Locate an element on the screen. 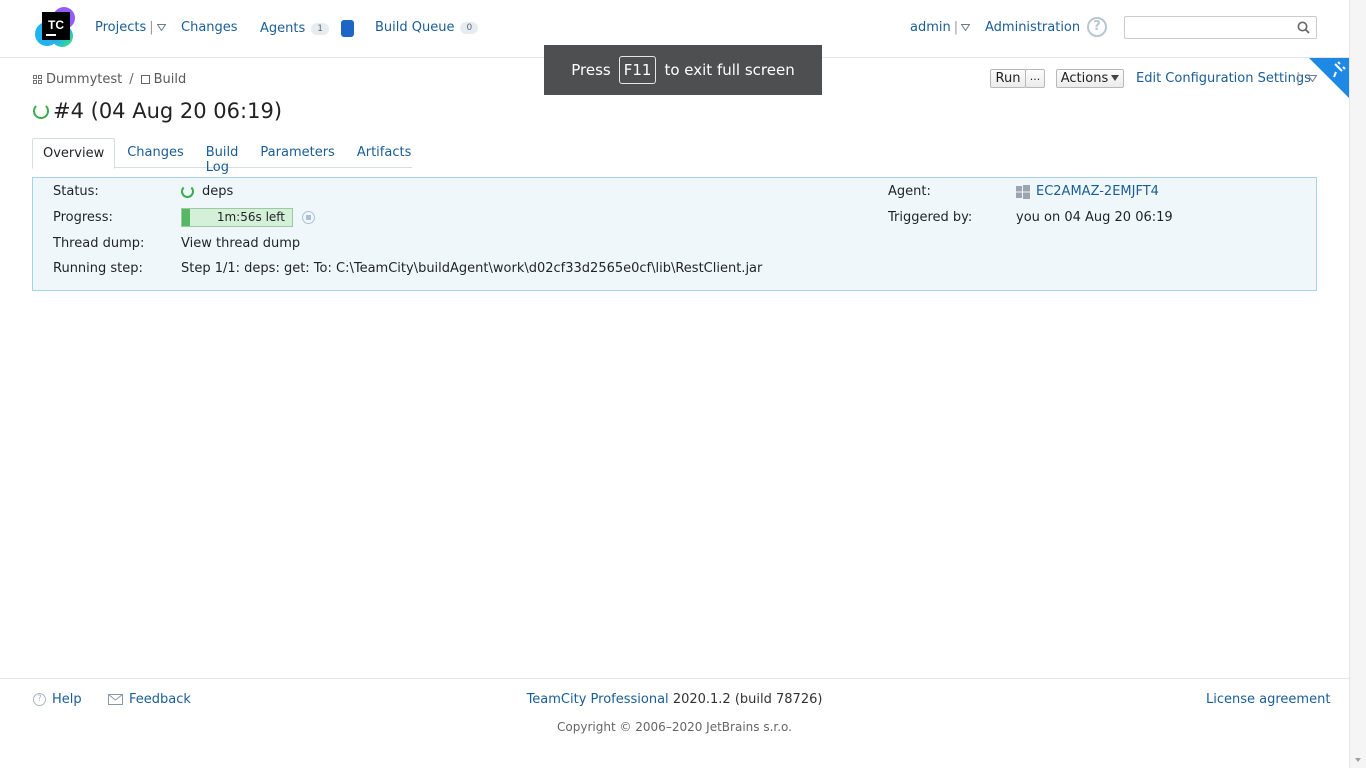 The image size is (1366, 768). svg-text: TC is located at coordinates (56, 25).